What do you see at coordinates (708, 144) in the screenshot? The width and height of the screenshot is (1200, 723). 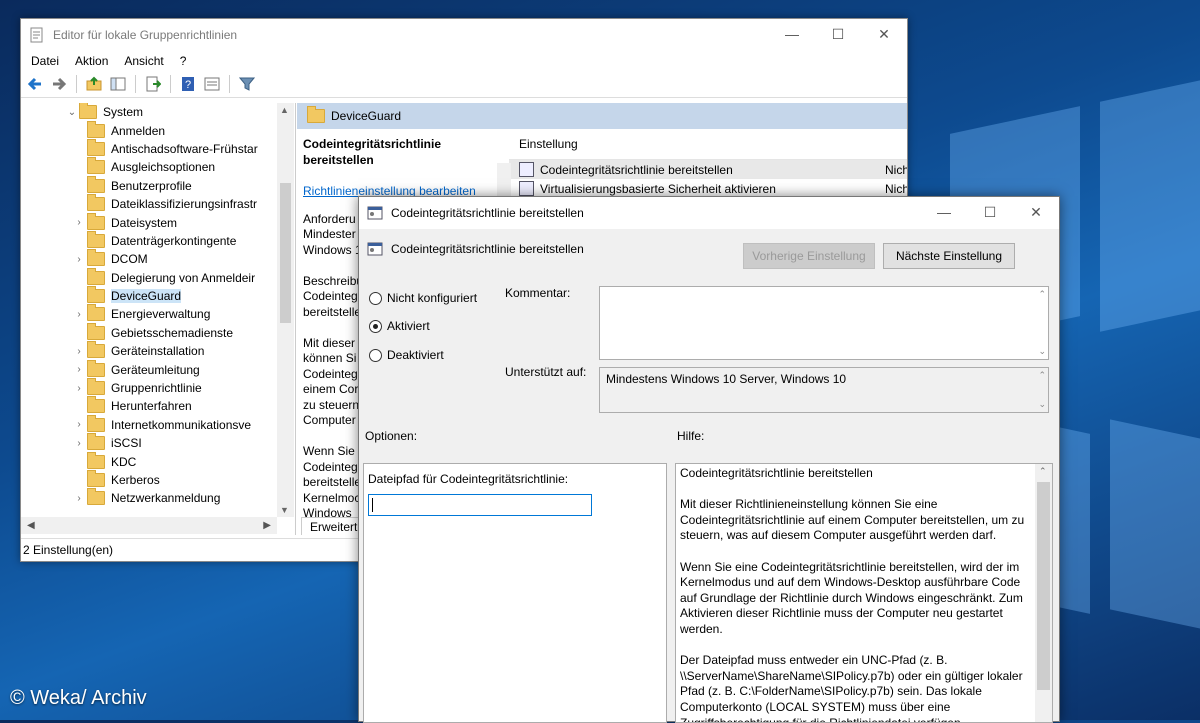 I see `column-header-einstellung: Einstellung` at bounding box center [708, 144].